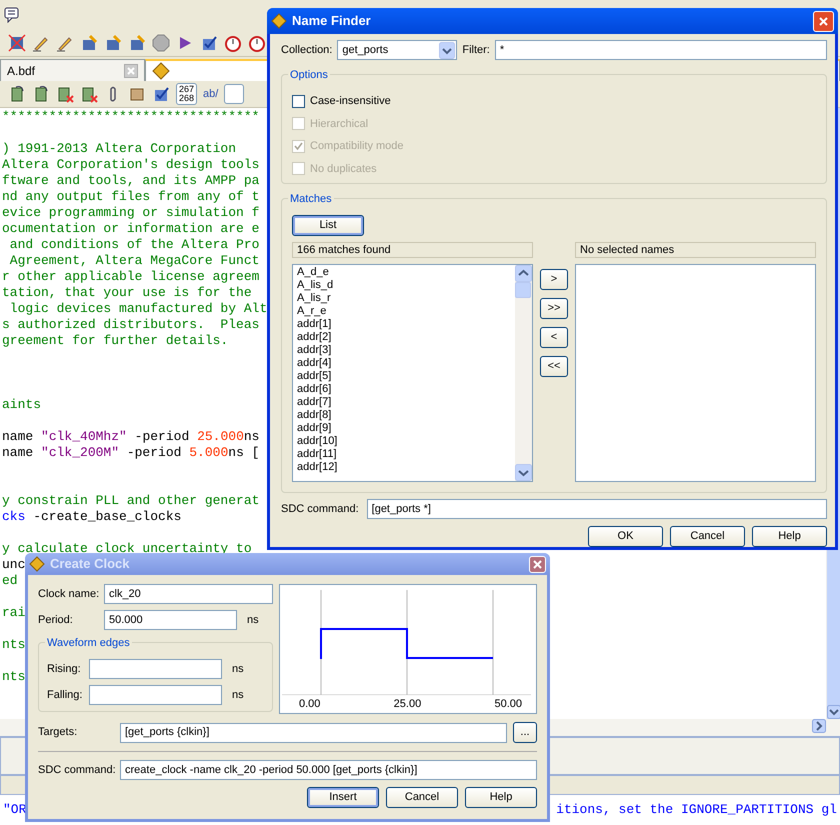 The height and width of the screenshot is (825, 840). Describe the element at coordinates (554, 308) in the screenshot. I see `move-button: >>` at that location.